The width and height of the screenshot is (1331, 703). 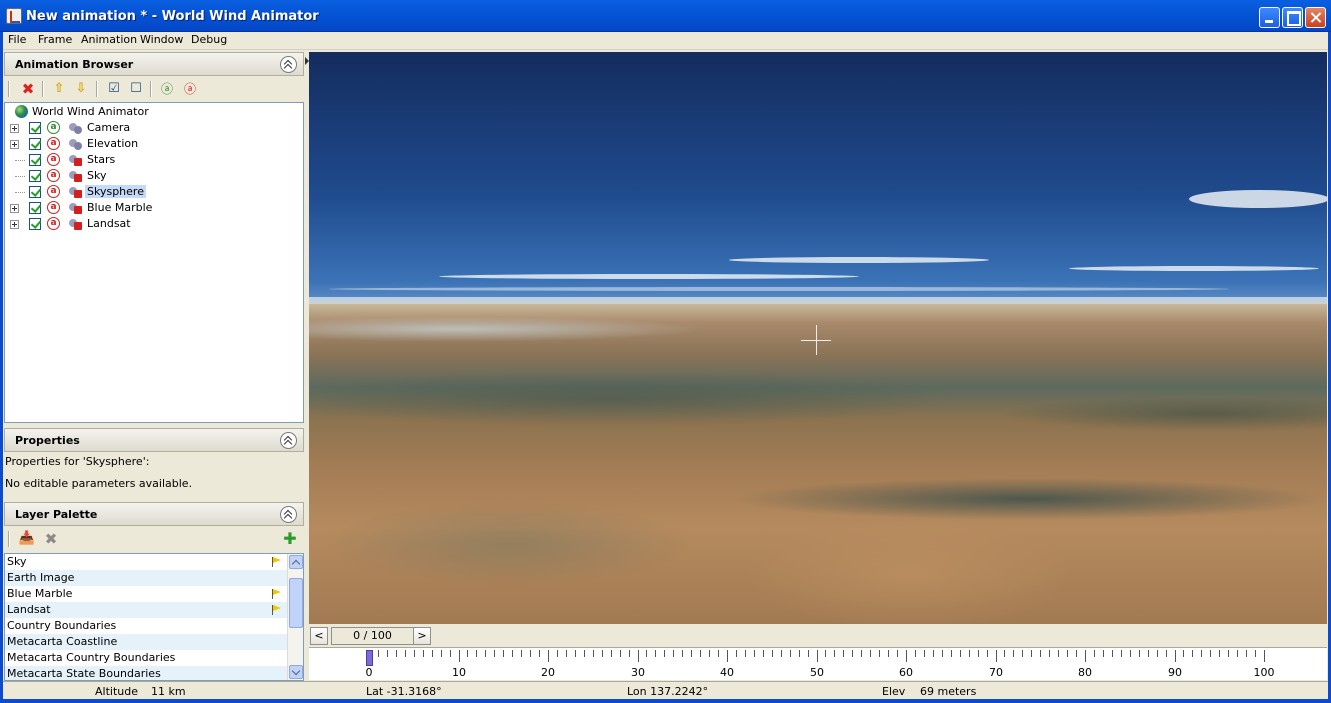 I want to click on layer-item: Sky, so click(x=146, y=562).